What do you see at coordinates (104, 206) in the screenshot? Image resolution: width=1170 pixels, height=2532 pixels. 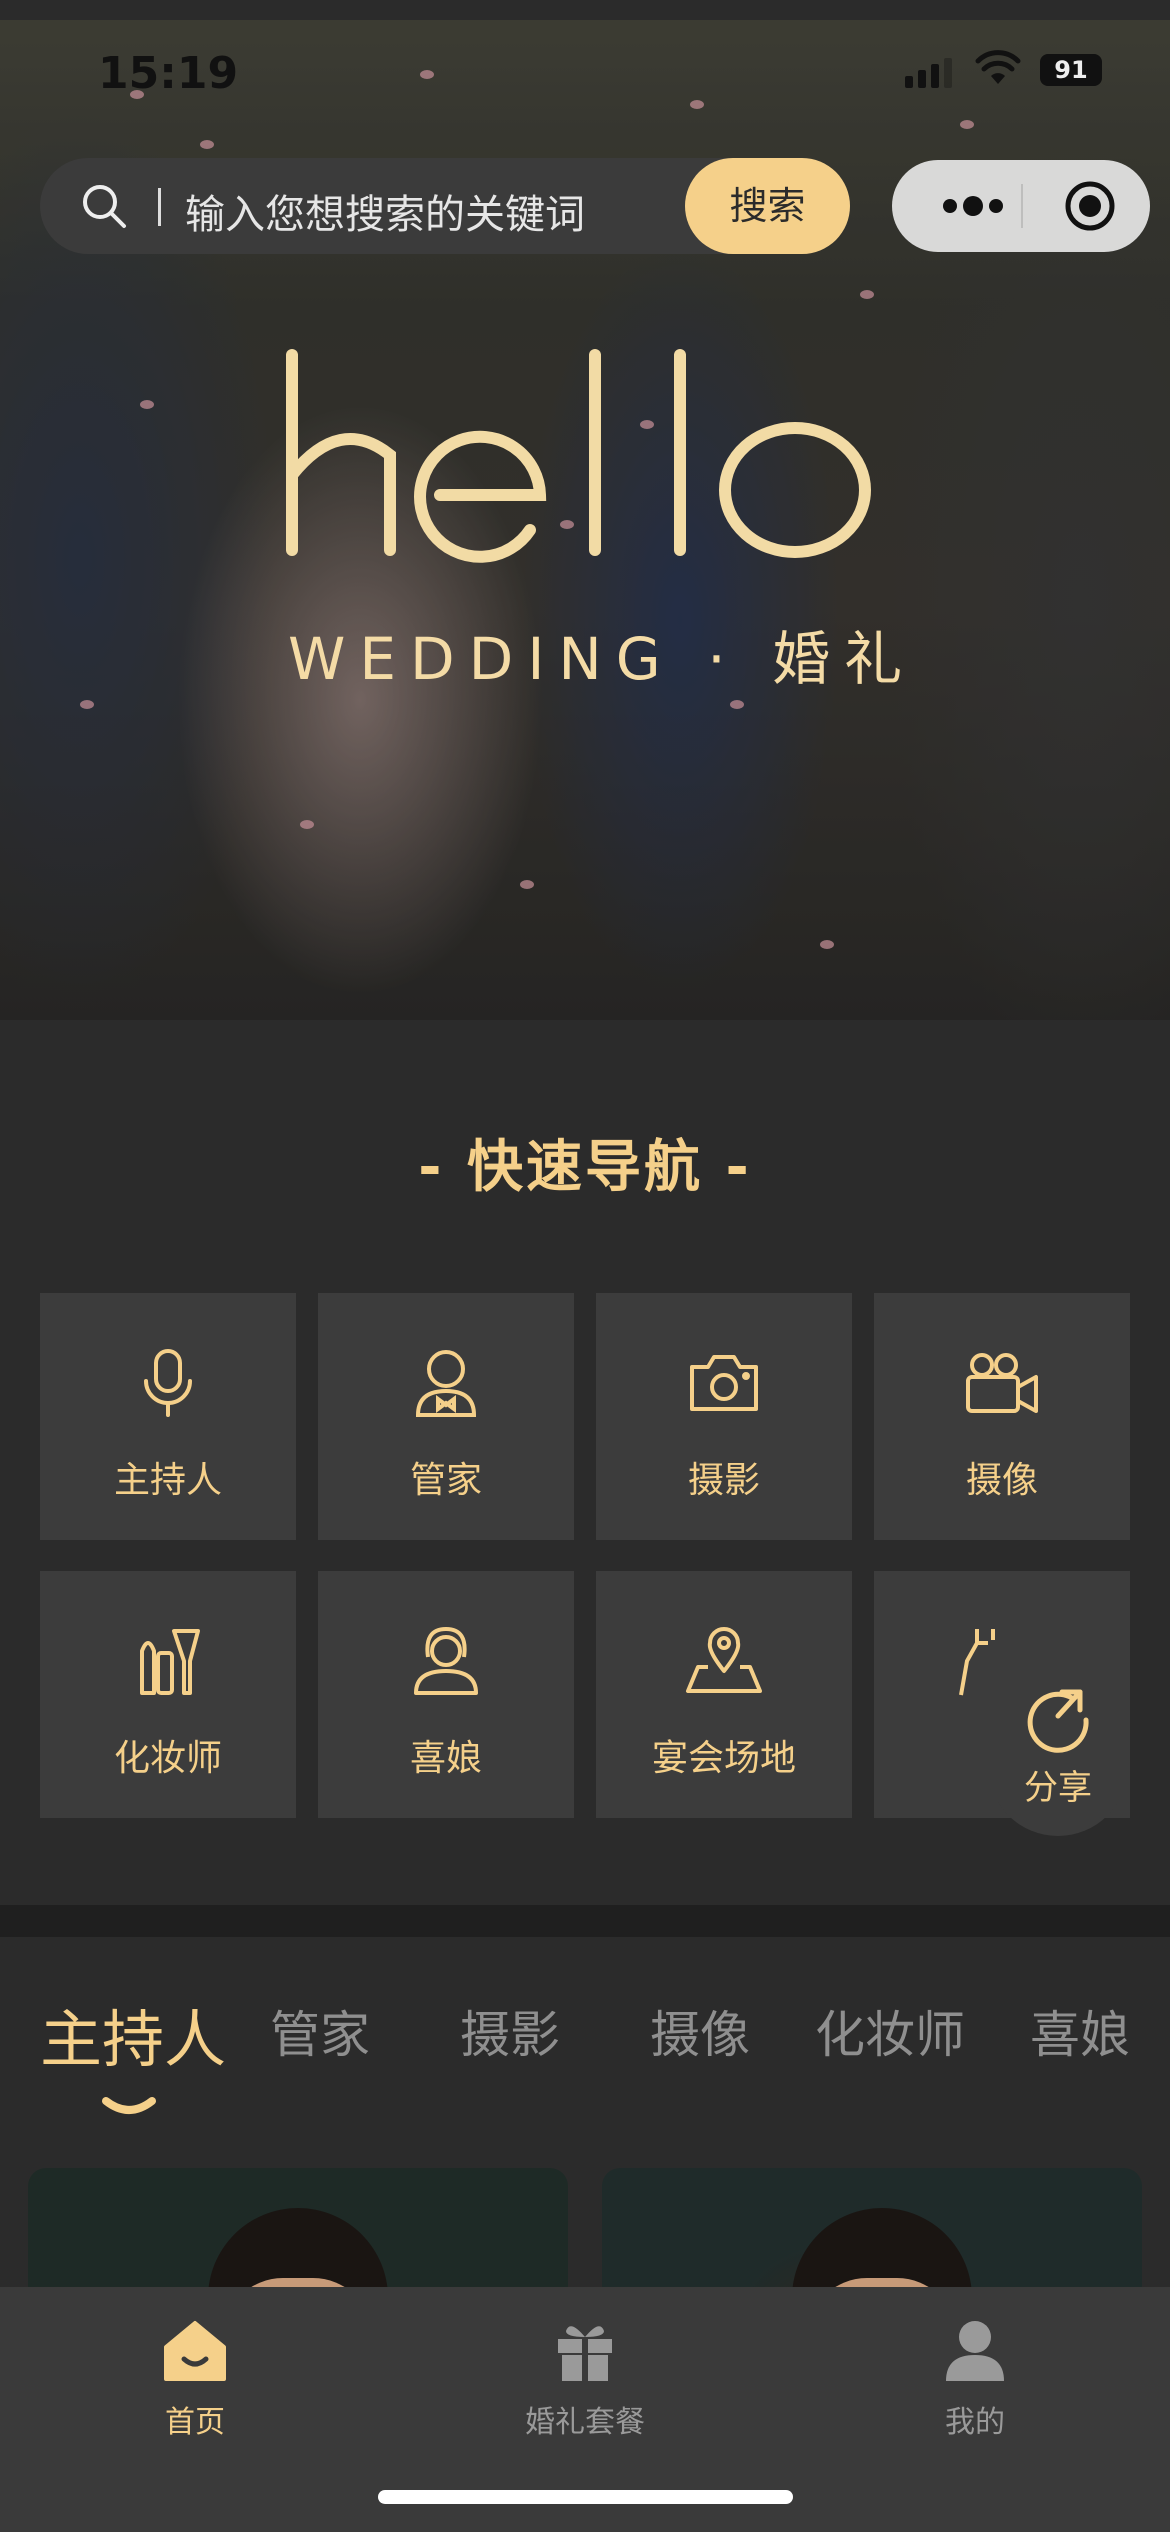 I see `search-icon` at bounding box center [104, 206].